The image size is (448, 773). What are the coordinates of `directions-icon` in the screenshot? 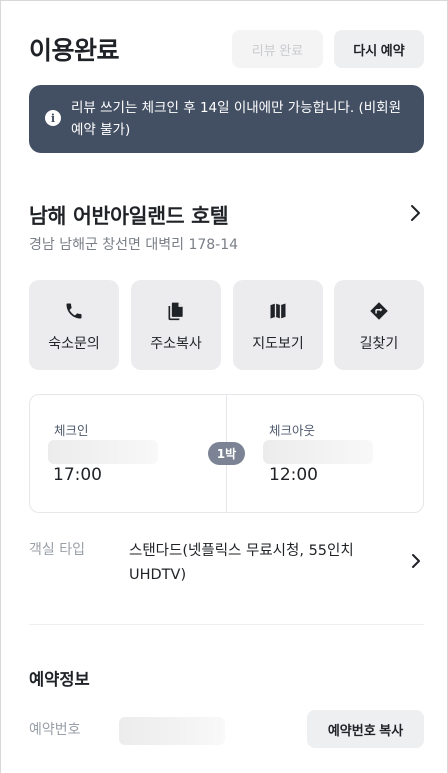 It's located at (379, 311).